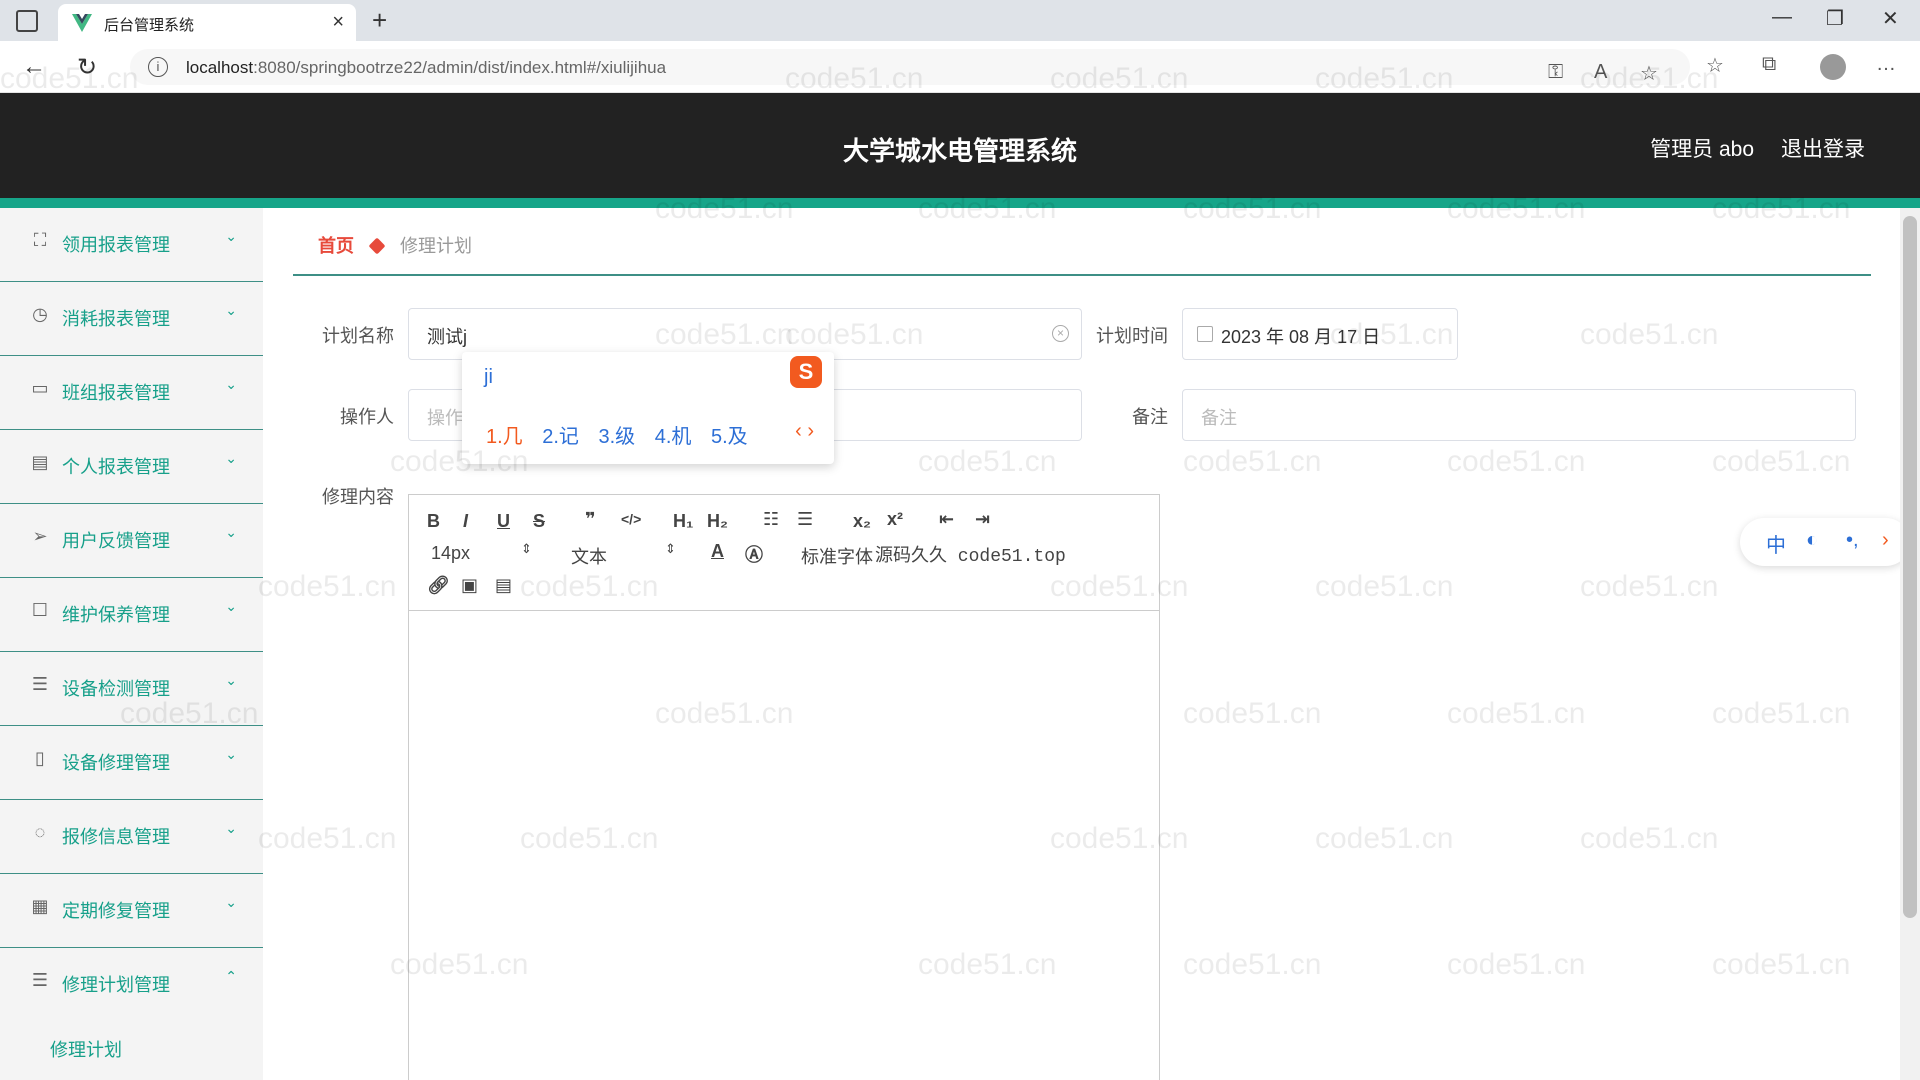 This screenshot has width=1920, height=1080. Describe the element at coordinates (207, 22) in the screenshot. I see `browser-tab: 后台管理系统 ×` at that location.